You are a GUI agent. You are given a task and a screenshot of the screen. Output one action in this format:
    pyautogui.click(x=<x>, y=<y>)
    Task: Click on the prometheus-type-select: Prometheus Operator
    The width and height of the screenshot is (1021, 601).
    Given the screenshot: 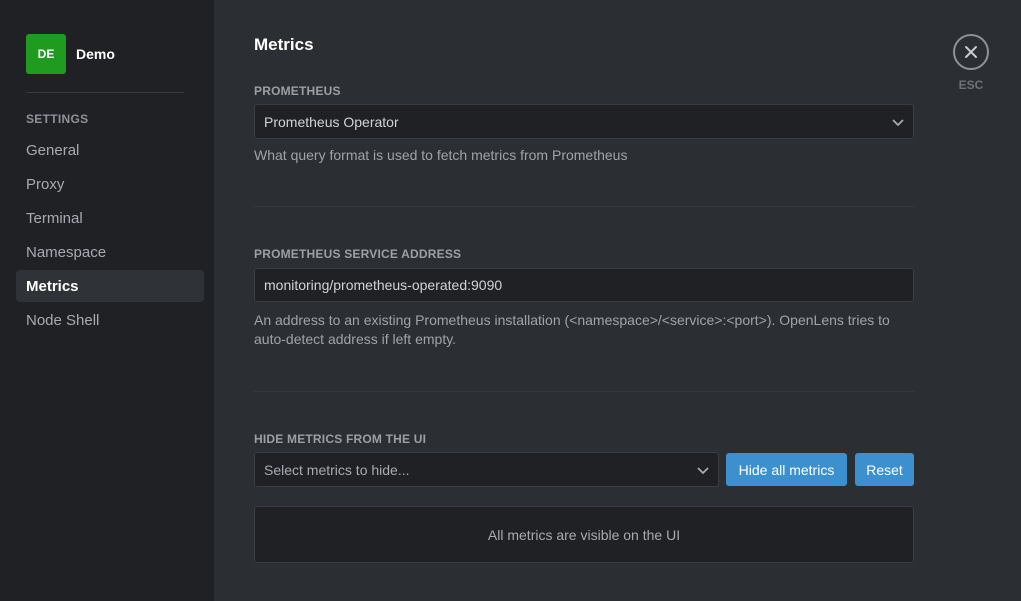 What is the action you would take?
    pyautogui.click(x=584, y=121)
    